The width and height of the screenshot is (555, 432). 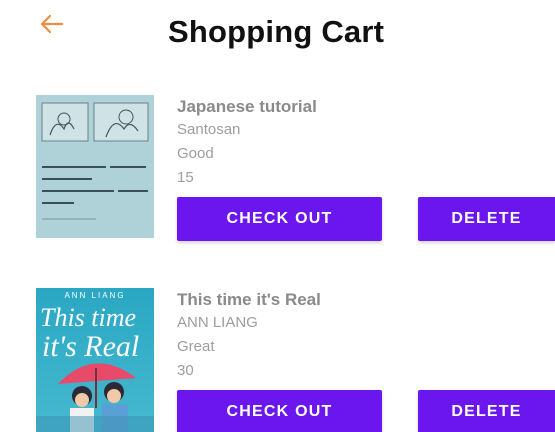 I want to click on item-details: This time it's Real ANN LIANG Great 30, so click(x=249, y=336).